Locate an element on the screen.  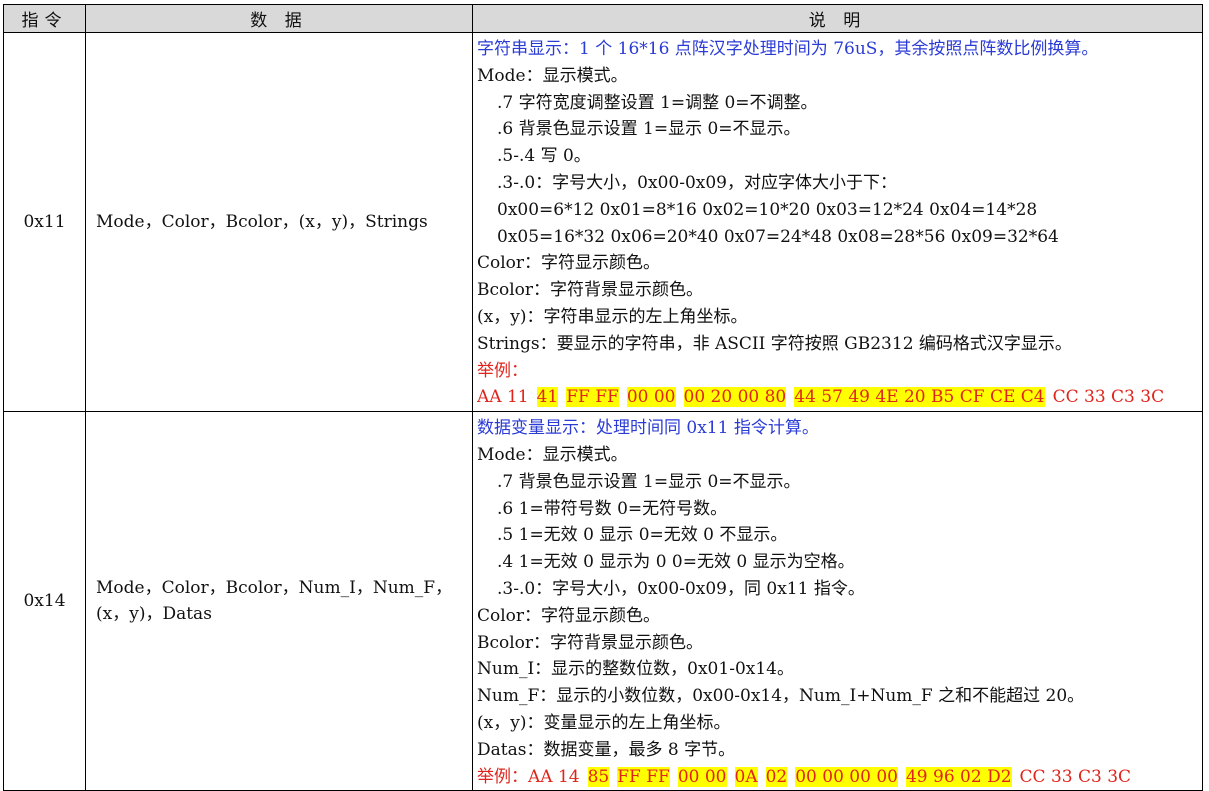
desc-line: .4 1=无效 0 显示为 0 0=无效 0 显示为空格。 is located at coordinates (676, 562).